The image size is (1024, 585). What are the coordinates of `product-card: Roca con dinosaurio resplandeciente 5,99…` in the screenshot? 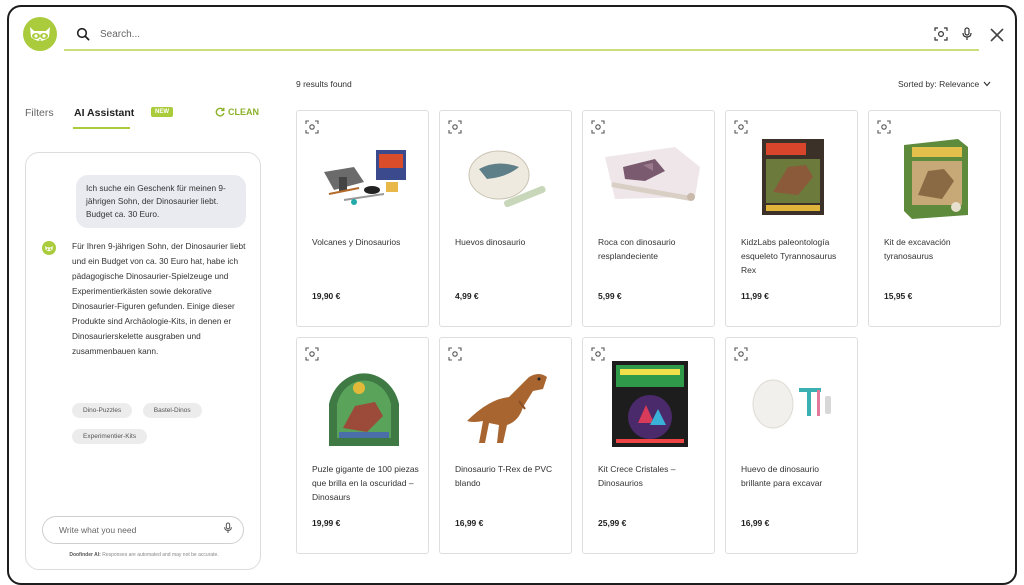 It's located at (648, 218).